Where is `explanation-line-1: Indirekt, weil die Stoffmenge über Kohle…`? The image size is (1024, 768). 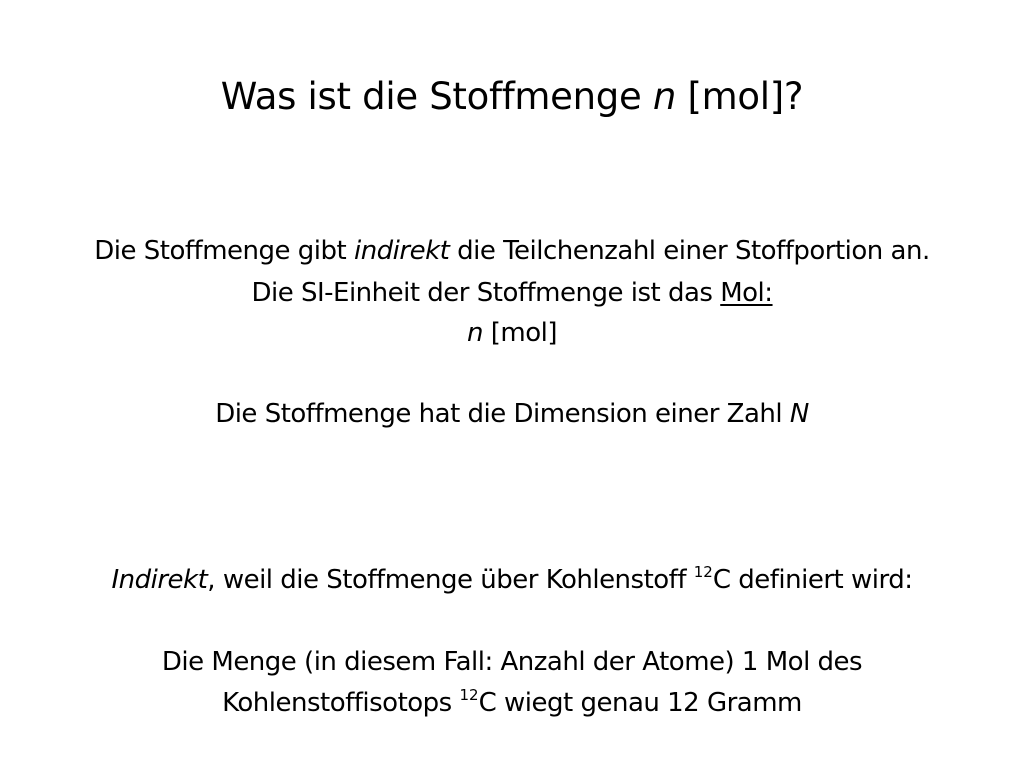
explanation-line-1: Indirekt, weil die Stoffmenge über Kohle… is located at coordinates (512, 581).